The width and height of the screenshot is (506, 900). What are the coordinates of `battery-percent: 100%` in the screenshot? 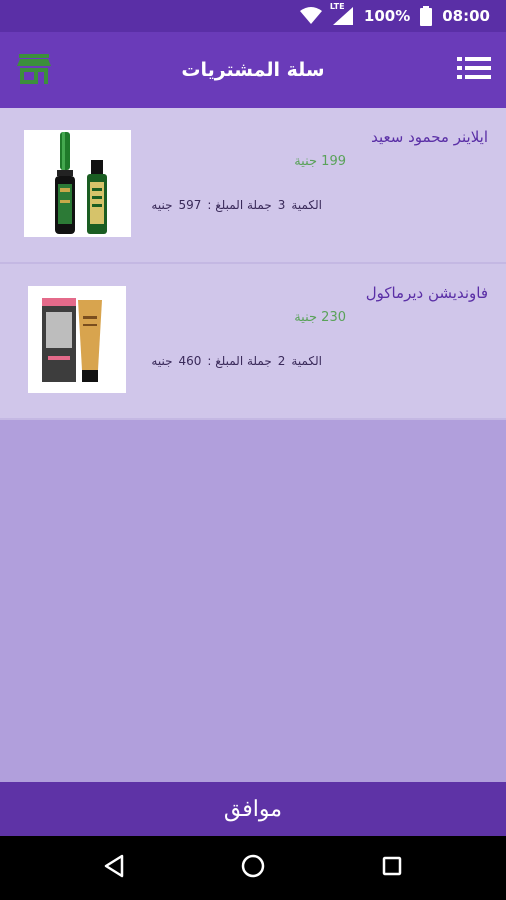 It's located at (387, 16).